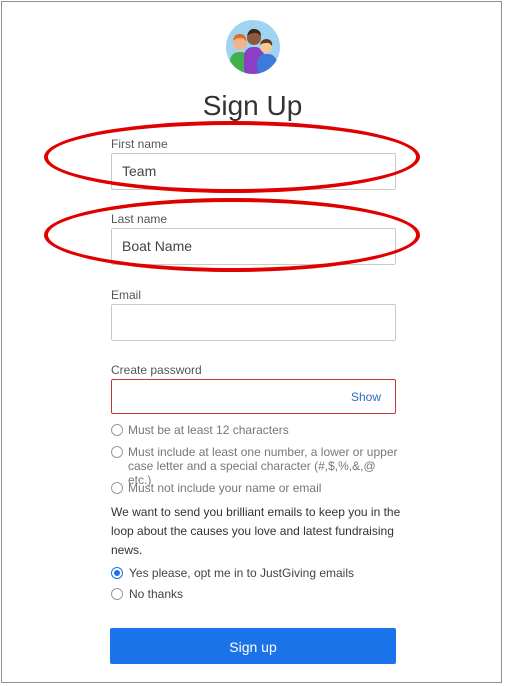 This screenshot has width=505, height=686. Describe the element at coordinates (117, 452) in the screenshot. I see `rule-characters-indicator-icon` at that location.